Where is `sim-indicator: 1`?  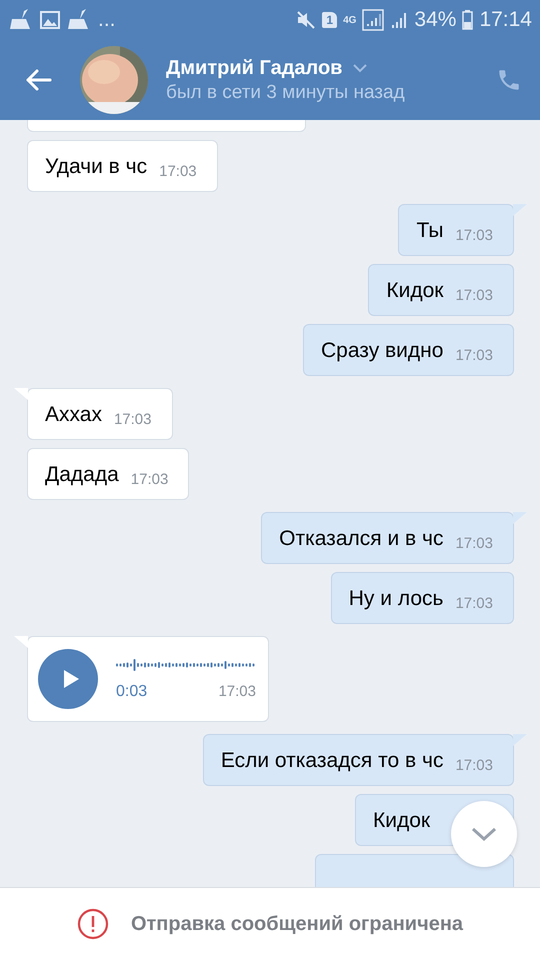
sim-indicator: 1 is located at coordinates (330, 20).